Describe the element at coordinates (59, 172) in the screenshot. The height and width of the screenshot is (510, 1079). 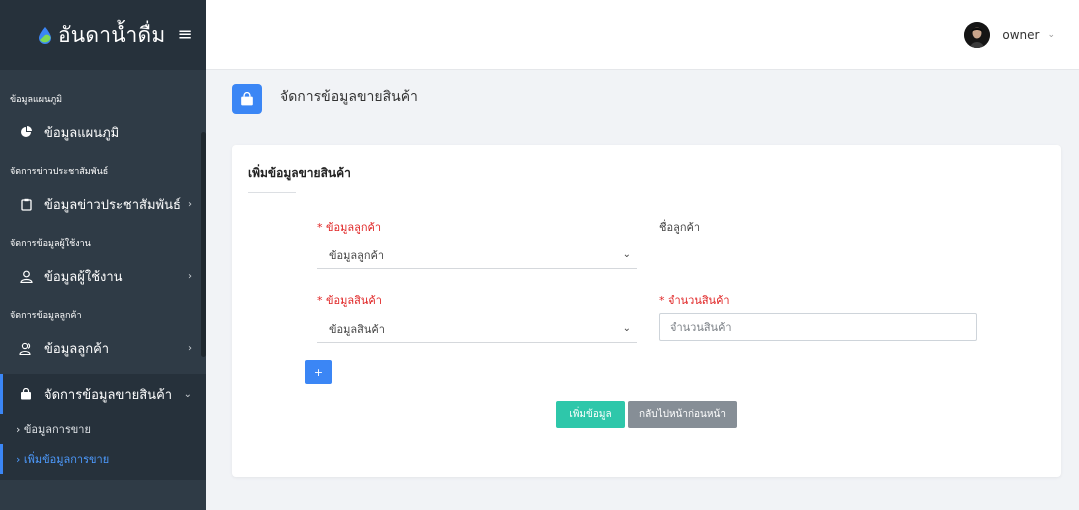
I see `section-title-news: จัดการข่าวประชาสัมพันธ์` at that location.